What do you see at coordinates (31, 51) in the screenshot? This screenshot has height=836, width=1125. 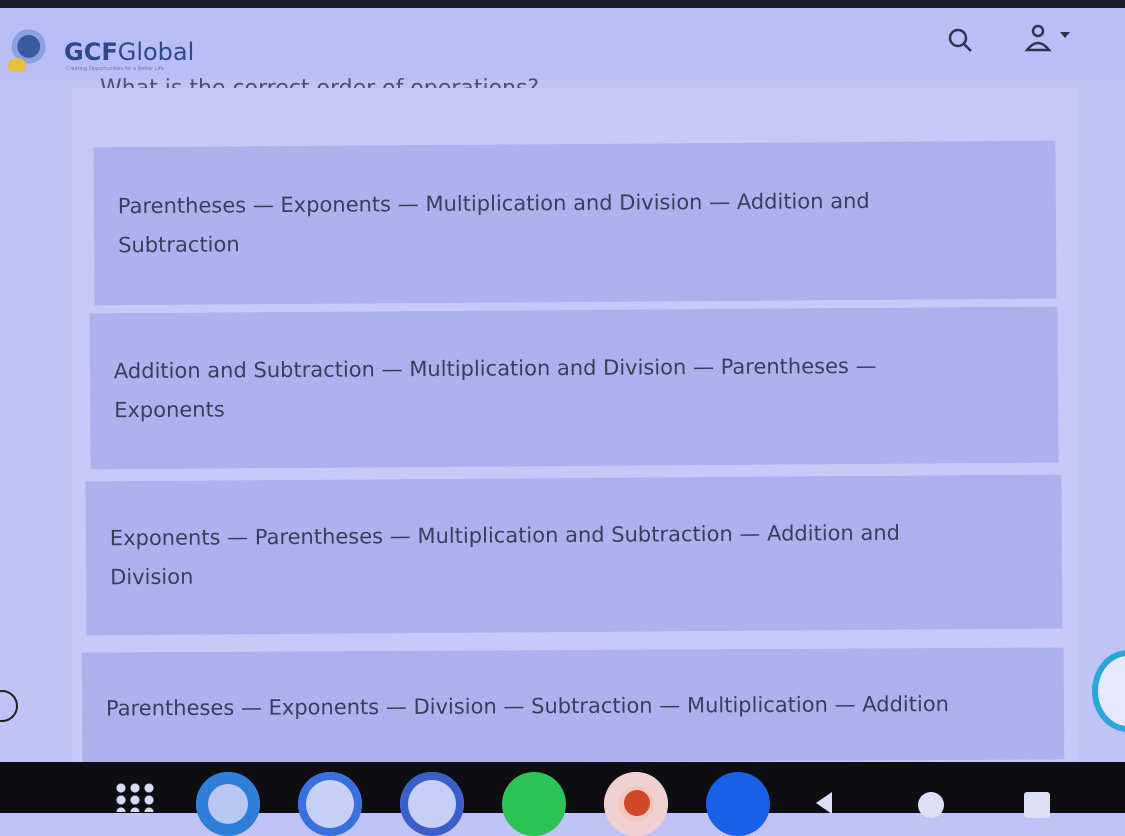 I see `gcf-logo-icon` at bounding box center [31, 51].